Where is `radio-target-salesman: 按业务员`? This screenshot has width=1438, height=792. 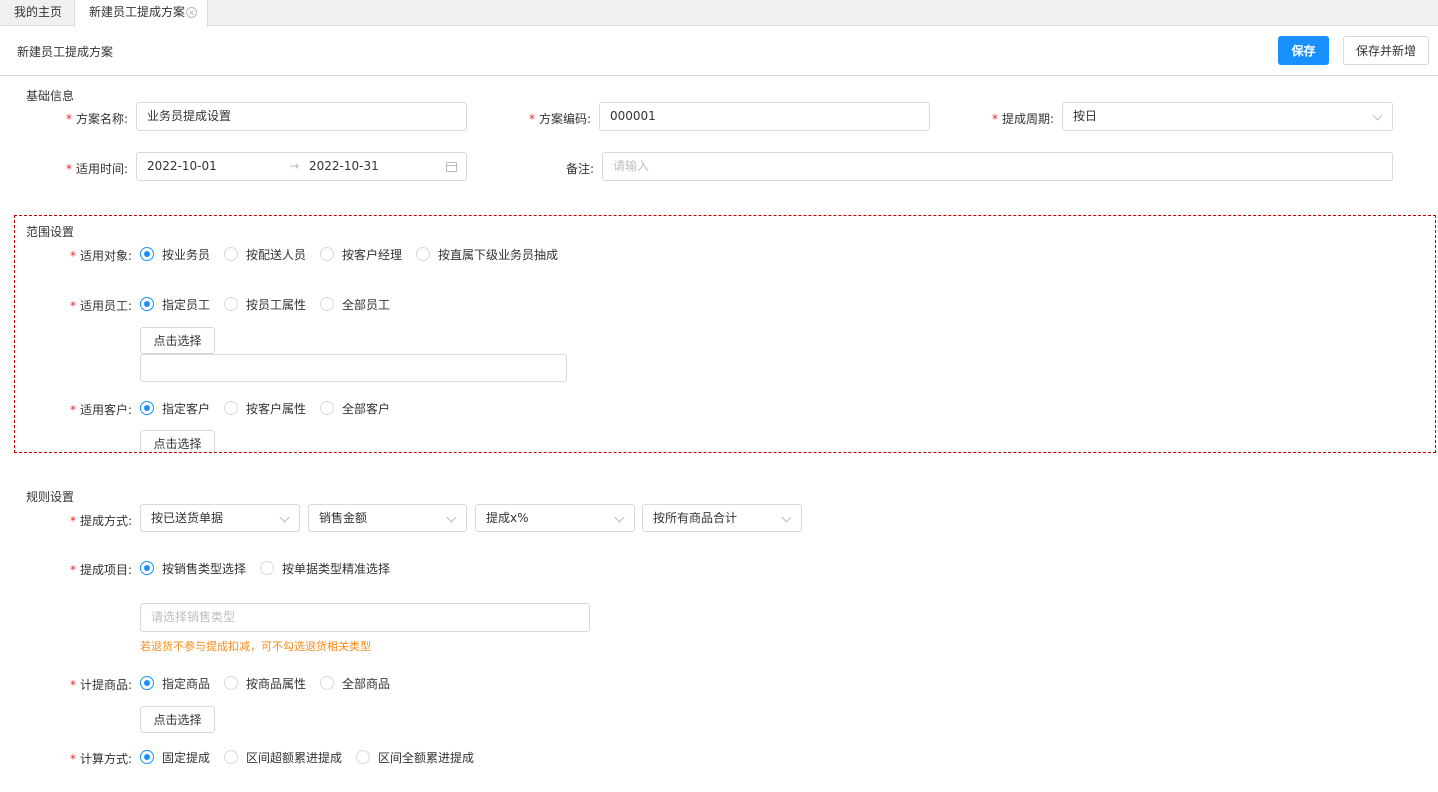 radio-target-salesman: 按业务员 is located at coordinates (175, 254).